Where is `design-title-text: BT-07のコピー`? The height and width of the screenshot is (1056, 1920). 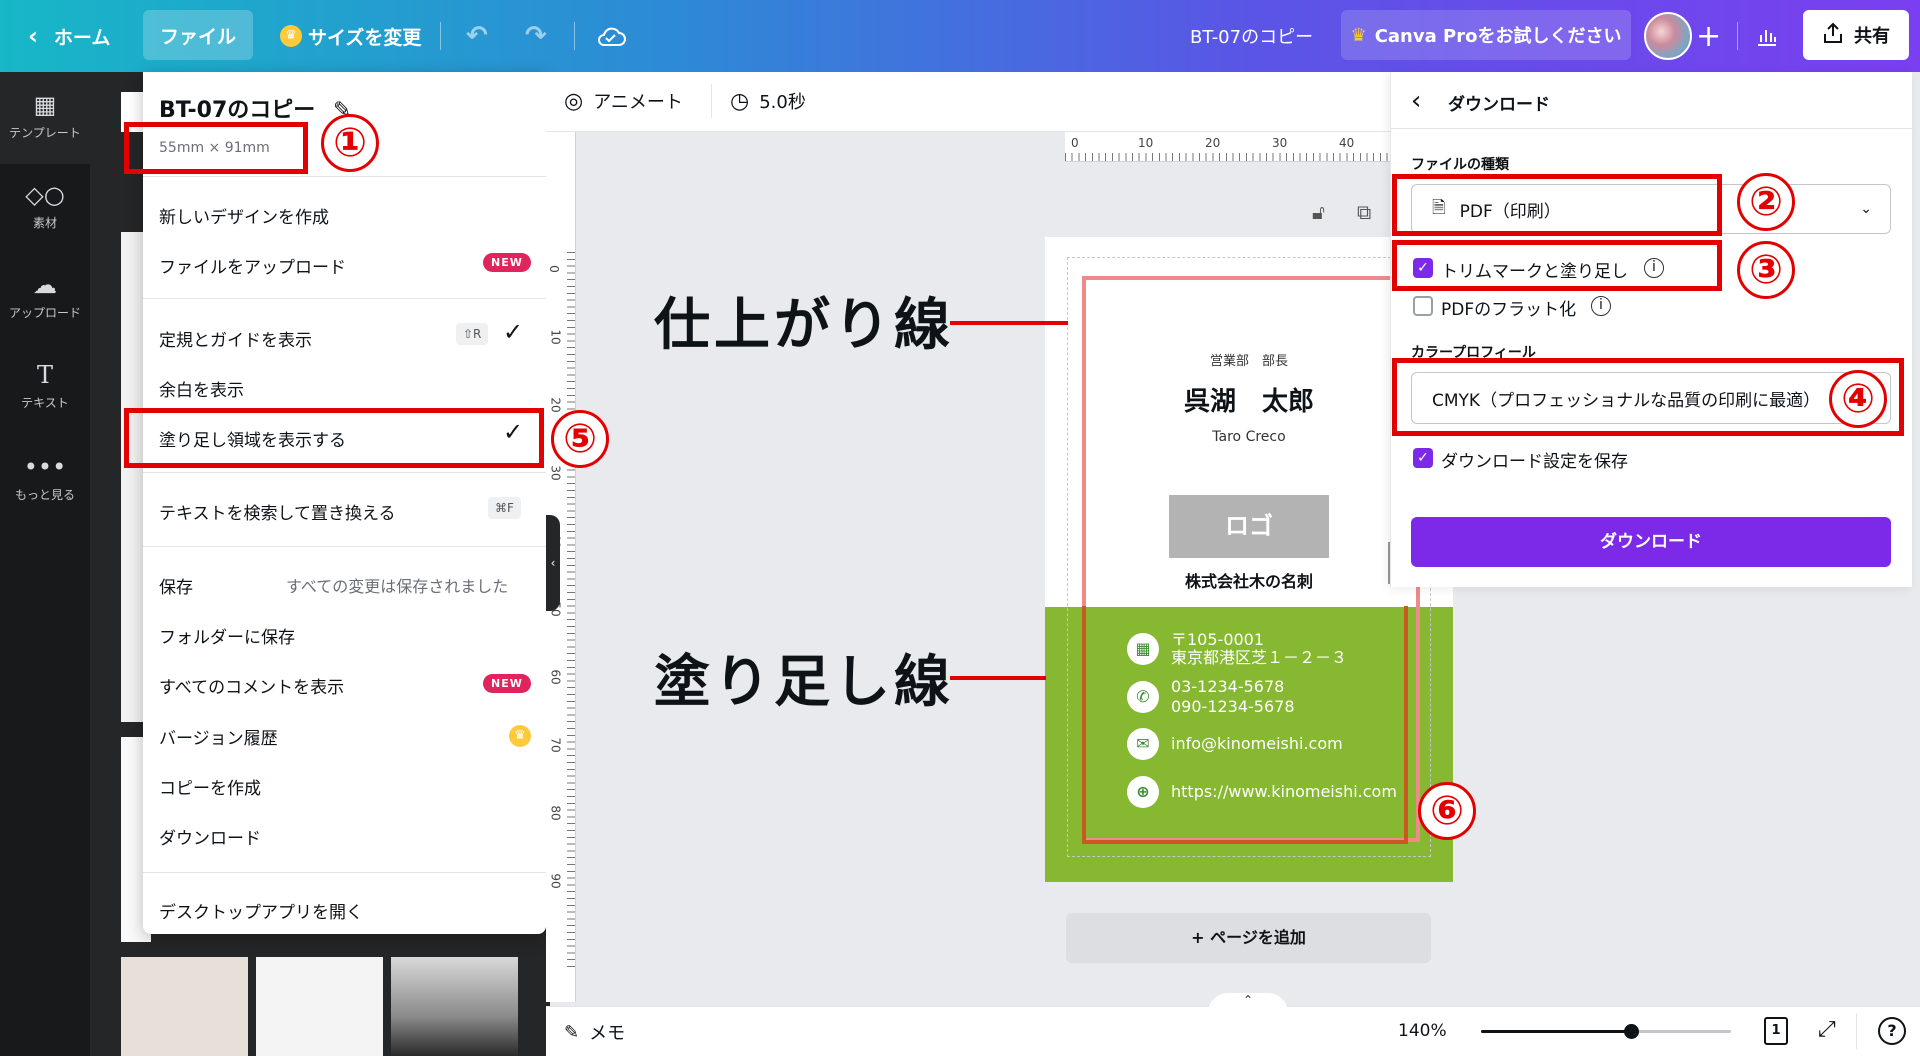 design-title-text: BT-07のコピー is located at coordinates (237, 110).